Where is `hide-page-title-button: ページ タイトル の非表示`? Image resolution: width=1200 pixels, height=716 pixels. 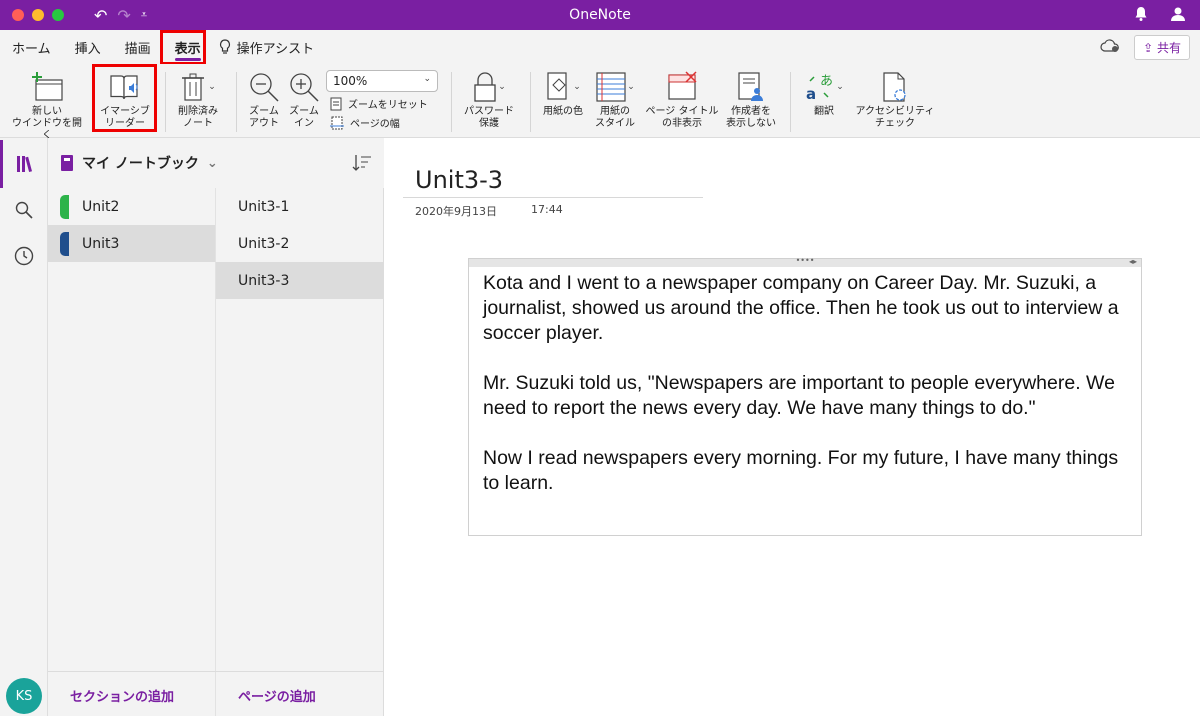
hide-page-title-button: ページ タイトル の非表示 is located at coordinates (682, 99).